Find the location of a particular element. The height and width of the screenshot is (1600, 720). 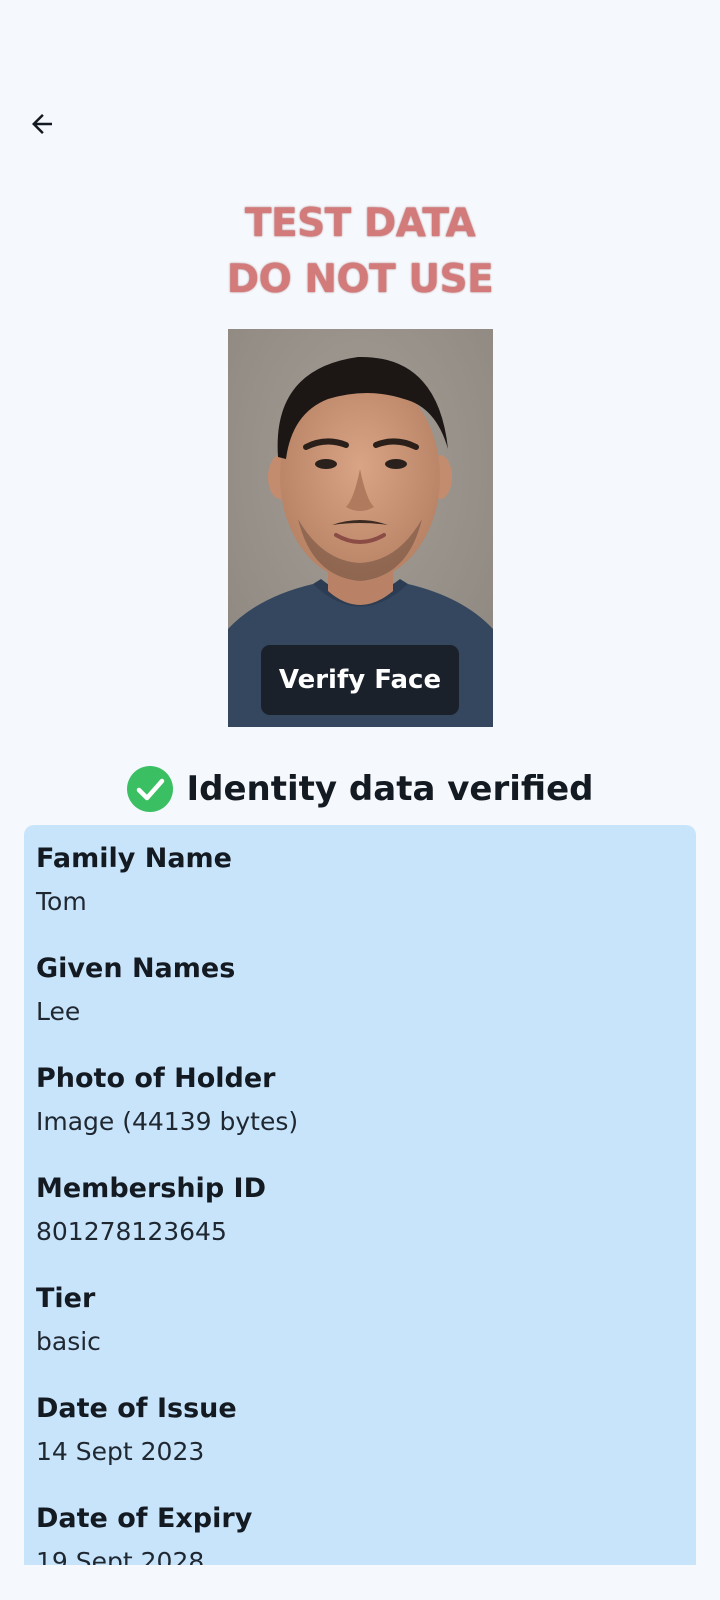

watermark-line-1: TEST DATA is located at coordinates (360, 223).